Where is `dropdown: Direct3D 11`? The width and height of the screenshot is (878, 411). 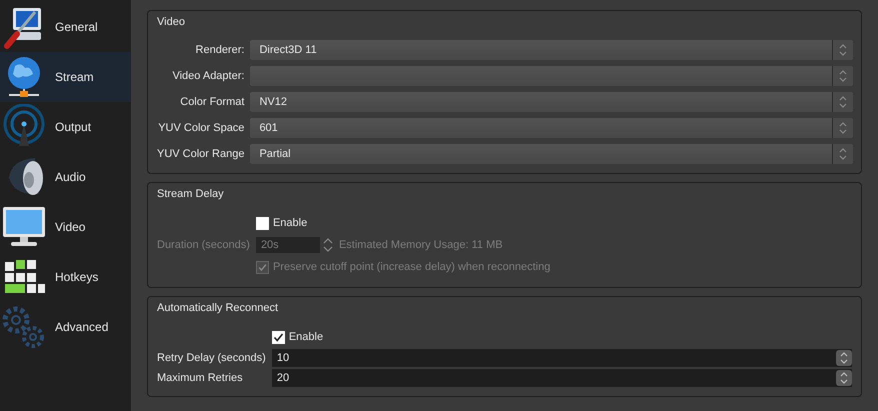
dropdown: Direct3D 11 is located at coordinates (551, 50).